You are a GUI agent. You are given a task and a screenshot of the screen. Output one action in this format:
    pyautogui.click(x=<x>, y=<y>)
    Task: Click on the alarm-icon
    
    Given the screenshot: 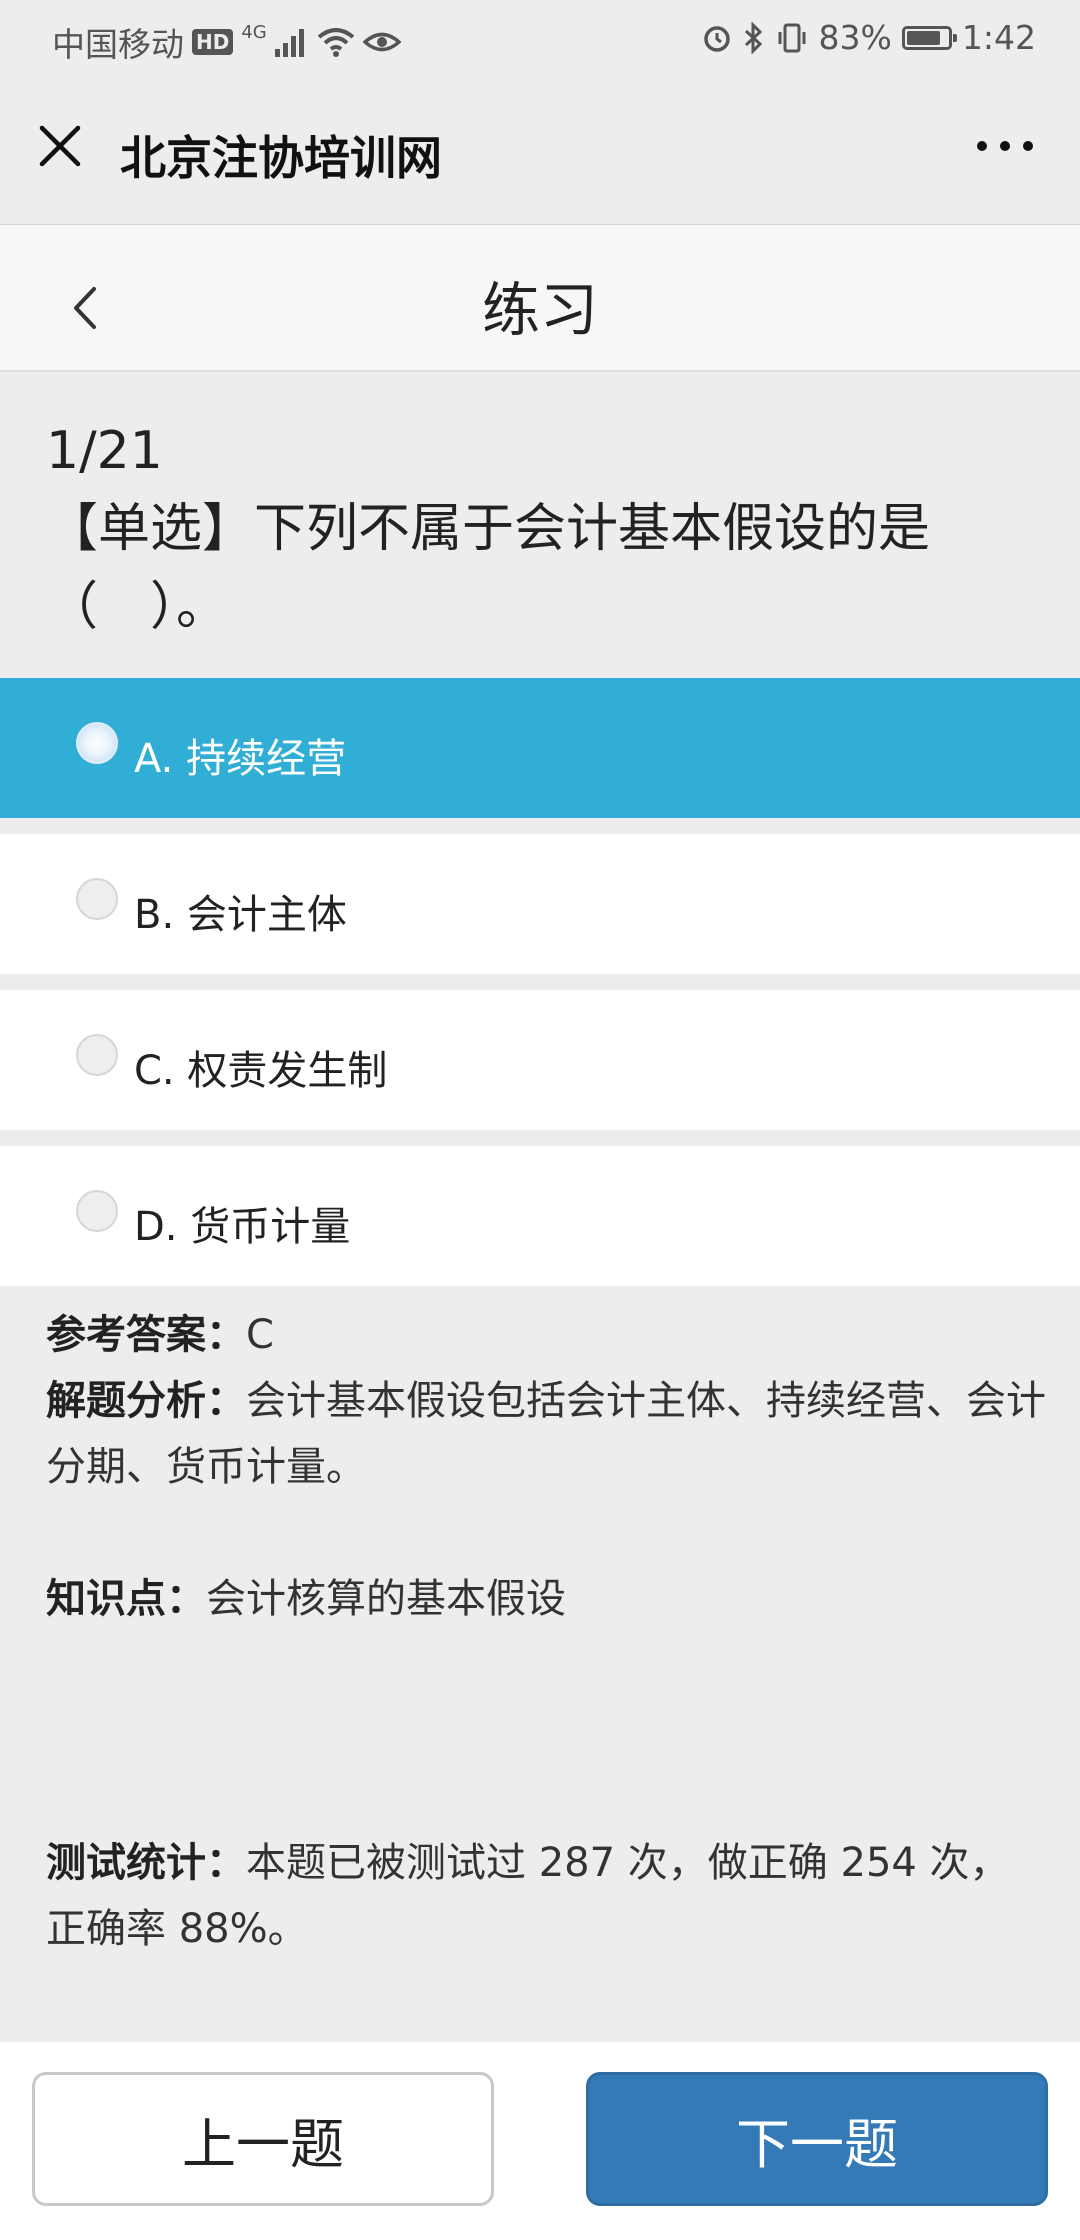 What is the action you would take?
    pyautogui.click(x=716, y=38)
    